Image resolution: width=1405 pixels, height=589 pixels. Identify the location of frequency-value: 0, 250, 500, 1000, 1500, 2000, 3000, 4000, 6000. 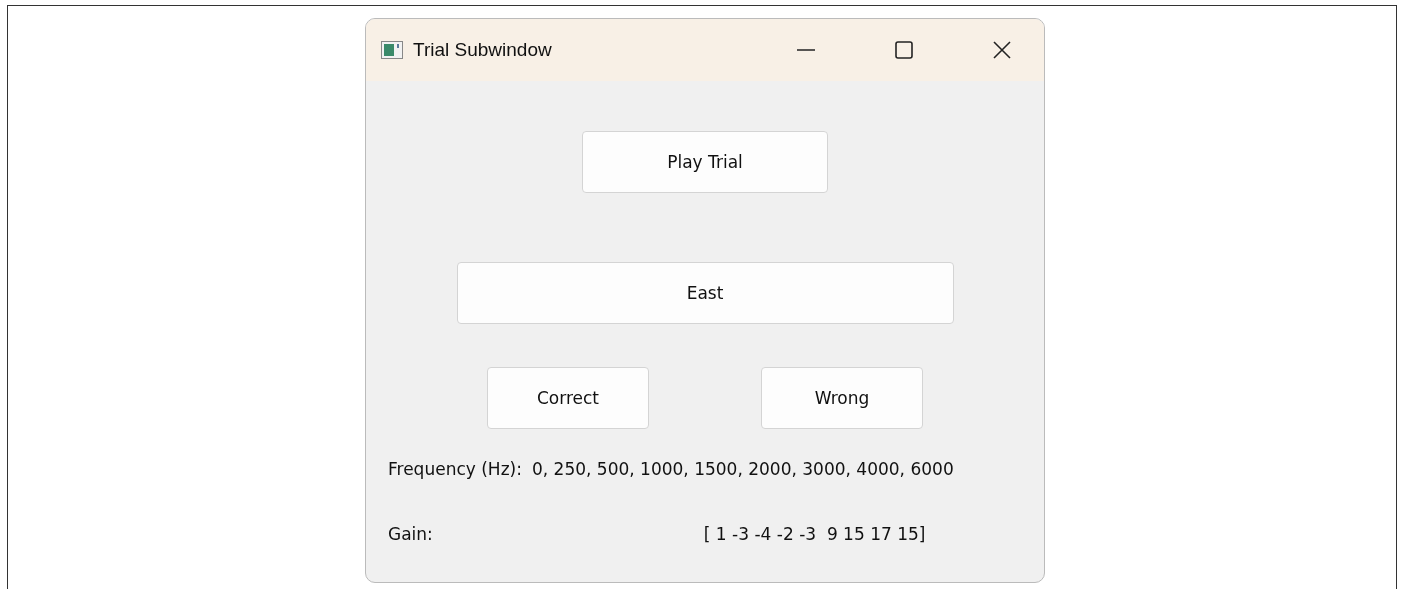
(742, 469).